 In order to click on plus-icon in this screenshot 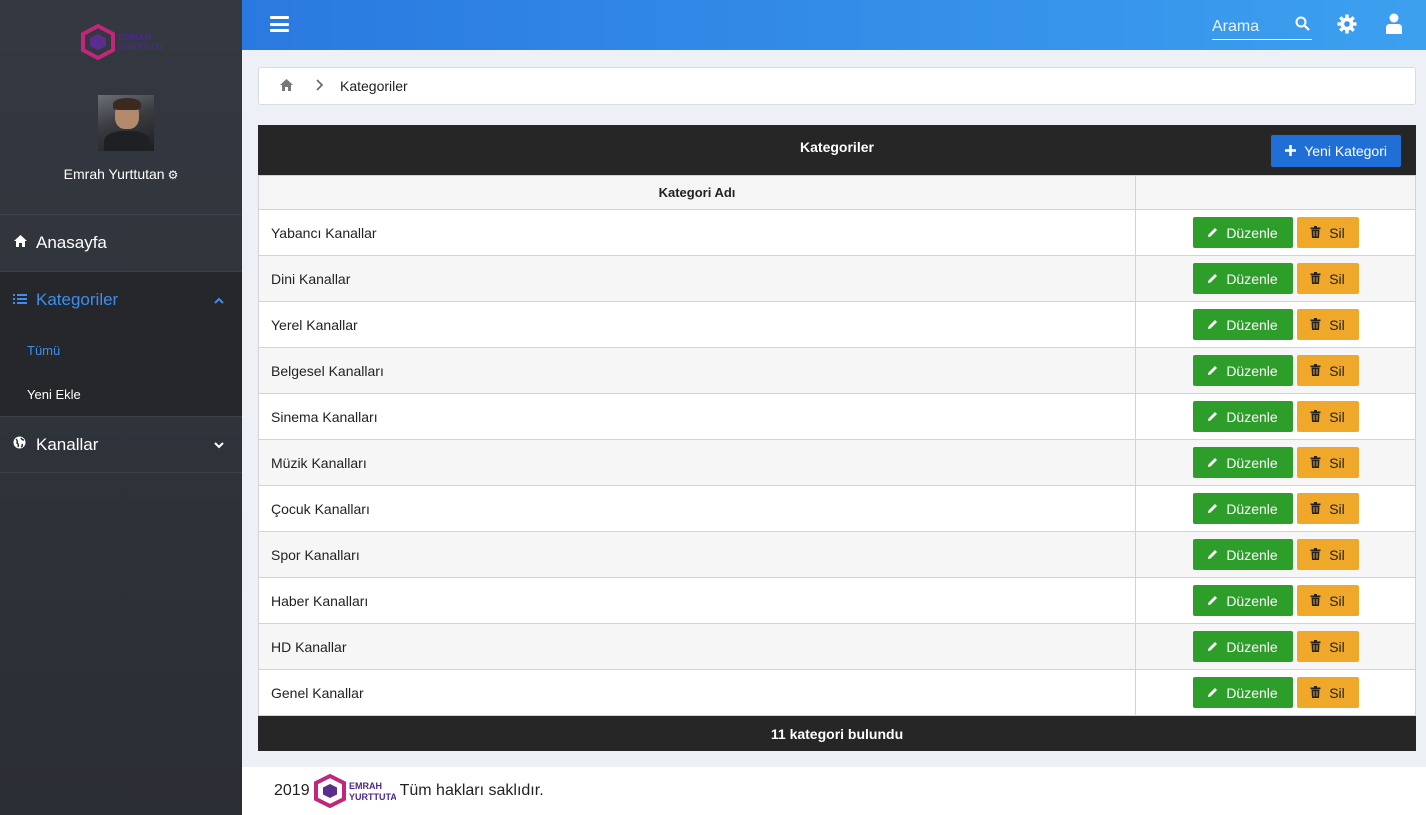, I will do `click(1291, 151)`.